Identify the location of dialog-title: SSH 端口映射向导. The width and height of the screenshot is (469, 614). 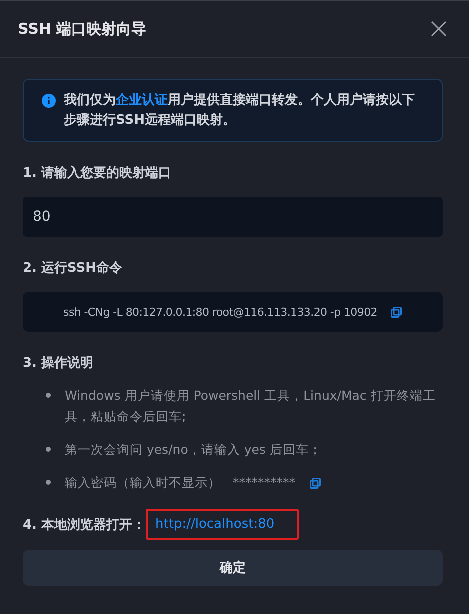
(82, 29).